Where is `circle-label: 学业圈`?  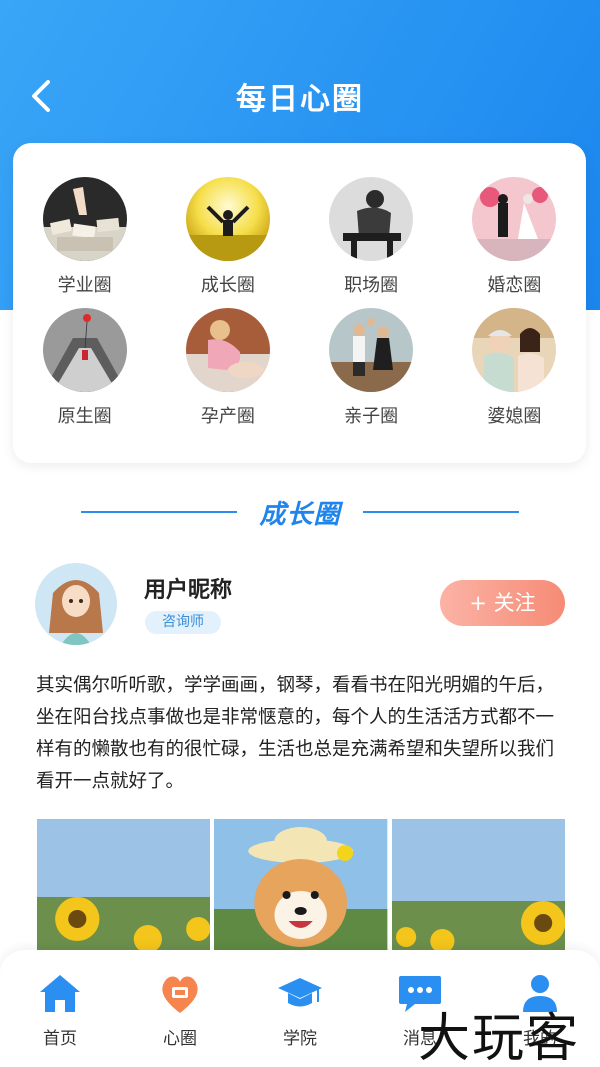 circle-label: 学业圈 is located at coordinates (84, 285).